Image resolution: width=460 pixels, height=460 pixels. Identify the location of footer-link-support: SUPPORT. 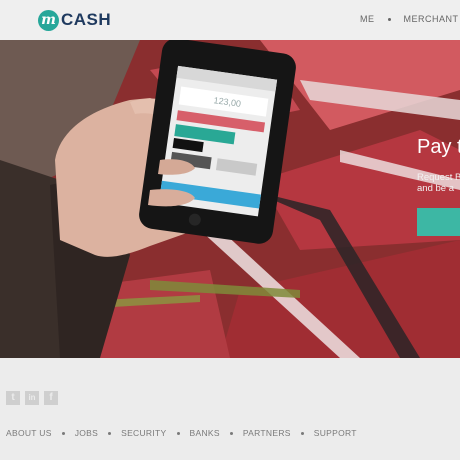
(335, 433).